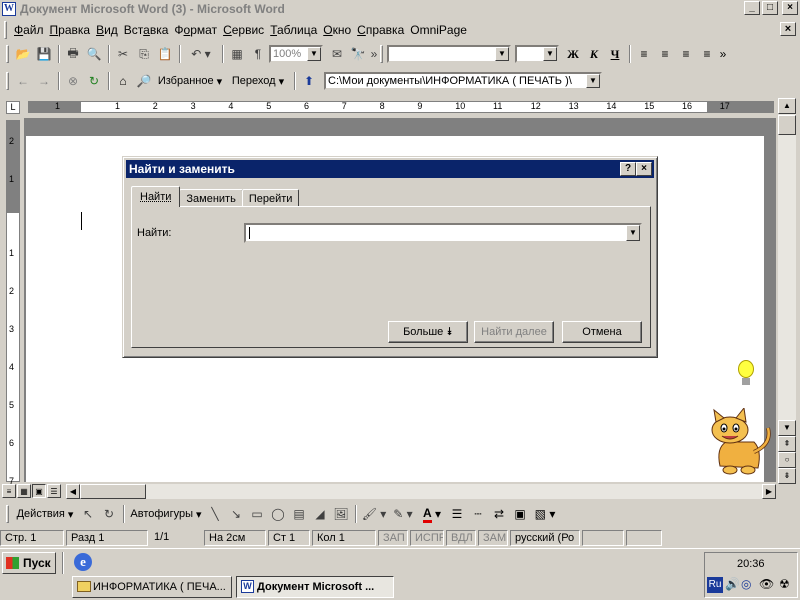  What do you see at coordinates (594, 54) in the screenshot?
I see `italic-button: К` at bounding box center [594, 54].